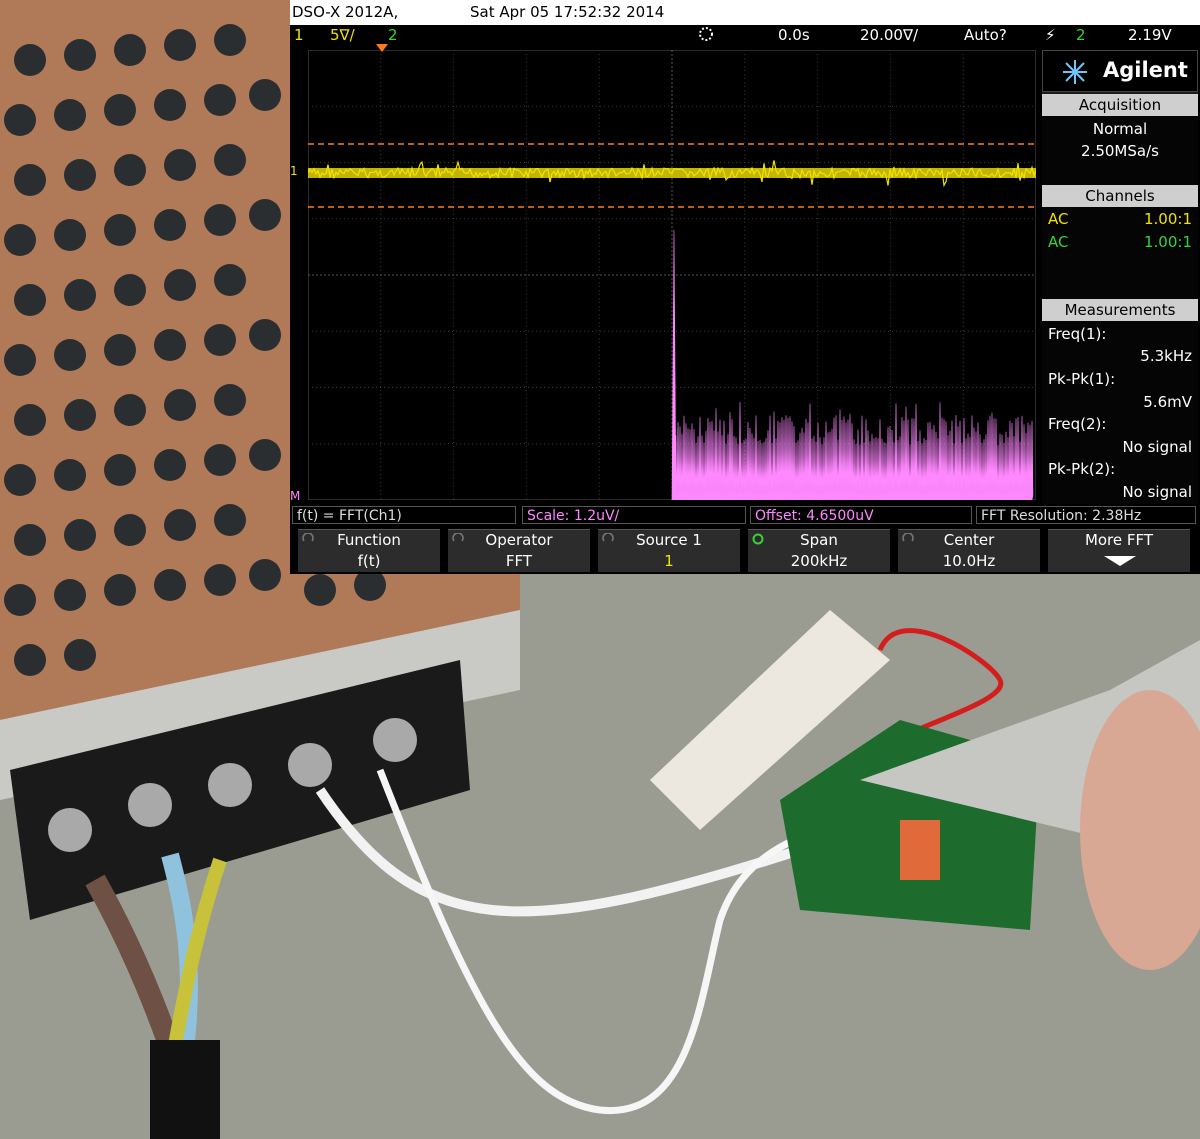  Describe the element at coordinates (745, 12) in the screenshot. I see `screen-header: DSO-X 2012A, Sat Apr 05 17:52:32 2014` at that location.